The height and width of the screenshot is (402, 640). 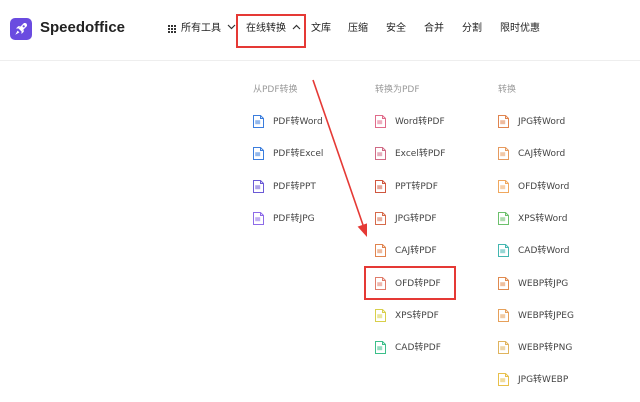 What do you see at coordinates (271, 31) in the screenshot?
I see `highlight-box-online-convert` at bounding box center [271, 31].